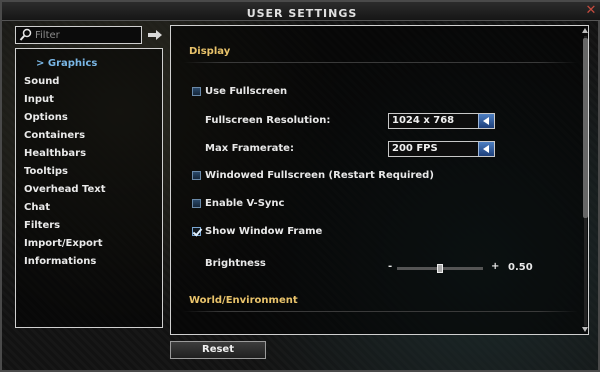  Describe the element at coordinates (89, 262) in the screenshot. I see `sidebar-item-informations: Informations` at that location.